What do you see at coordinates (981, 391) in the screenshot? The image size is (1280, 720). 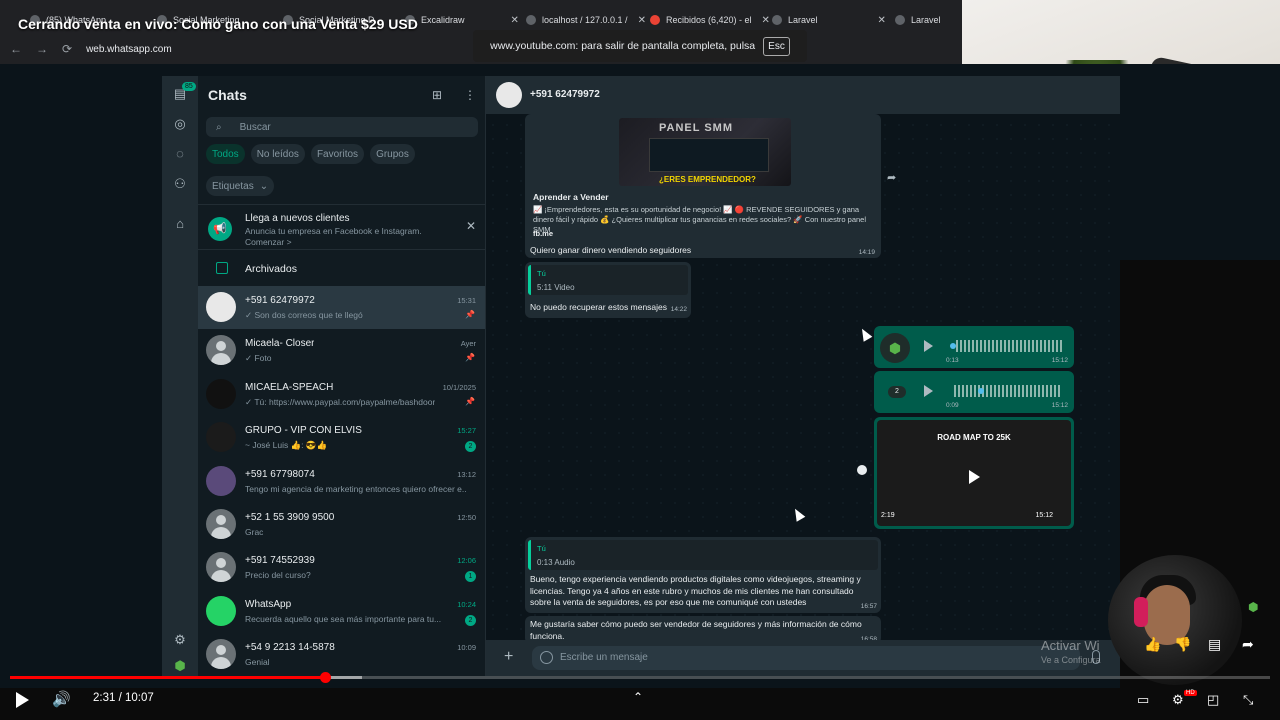 I see `audio-scrubber` at bounding box center [981, 391].